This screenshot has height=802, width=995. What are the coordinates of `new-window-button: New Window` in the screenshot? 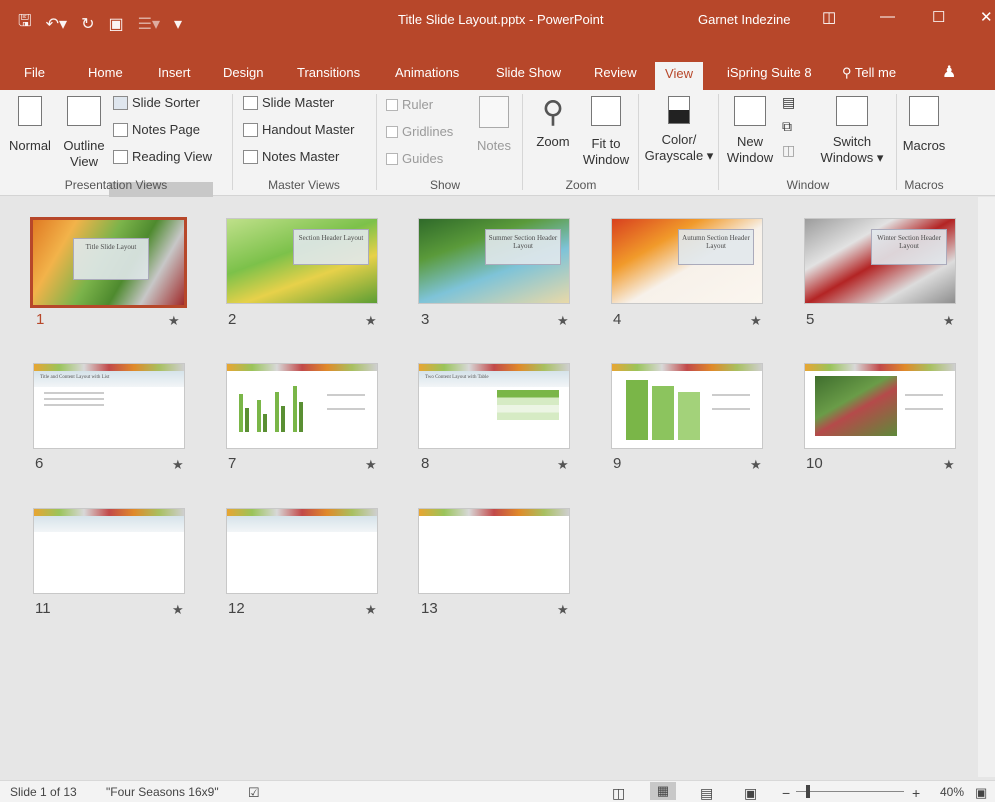 It's located at (750, 130).